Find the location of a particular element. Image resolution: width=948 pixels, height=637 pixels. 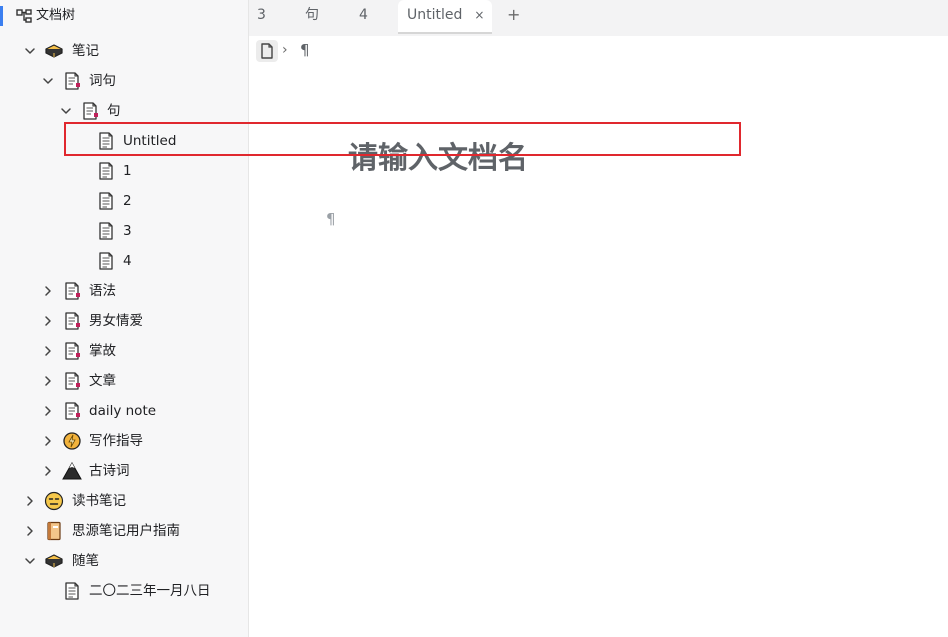

tab-label: 3 is located at coordinates (261, 15).